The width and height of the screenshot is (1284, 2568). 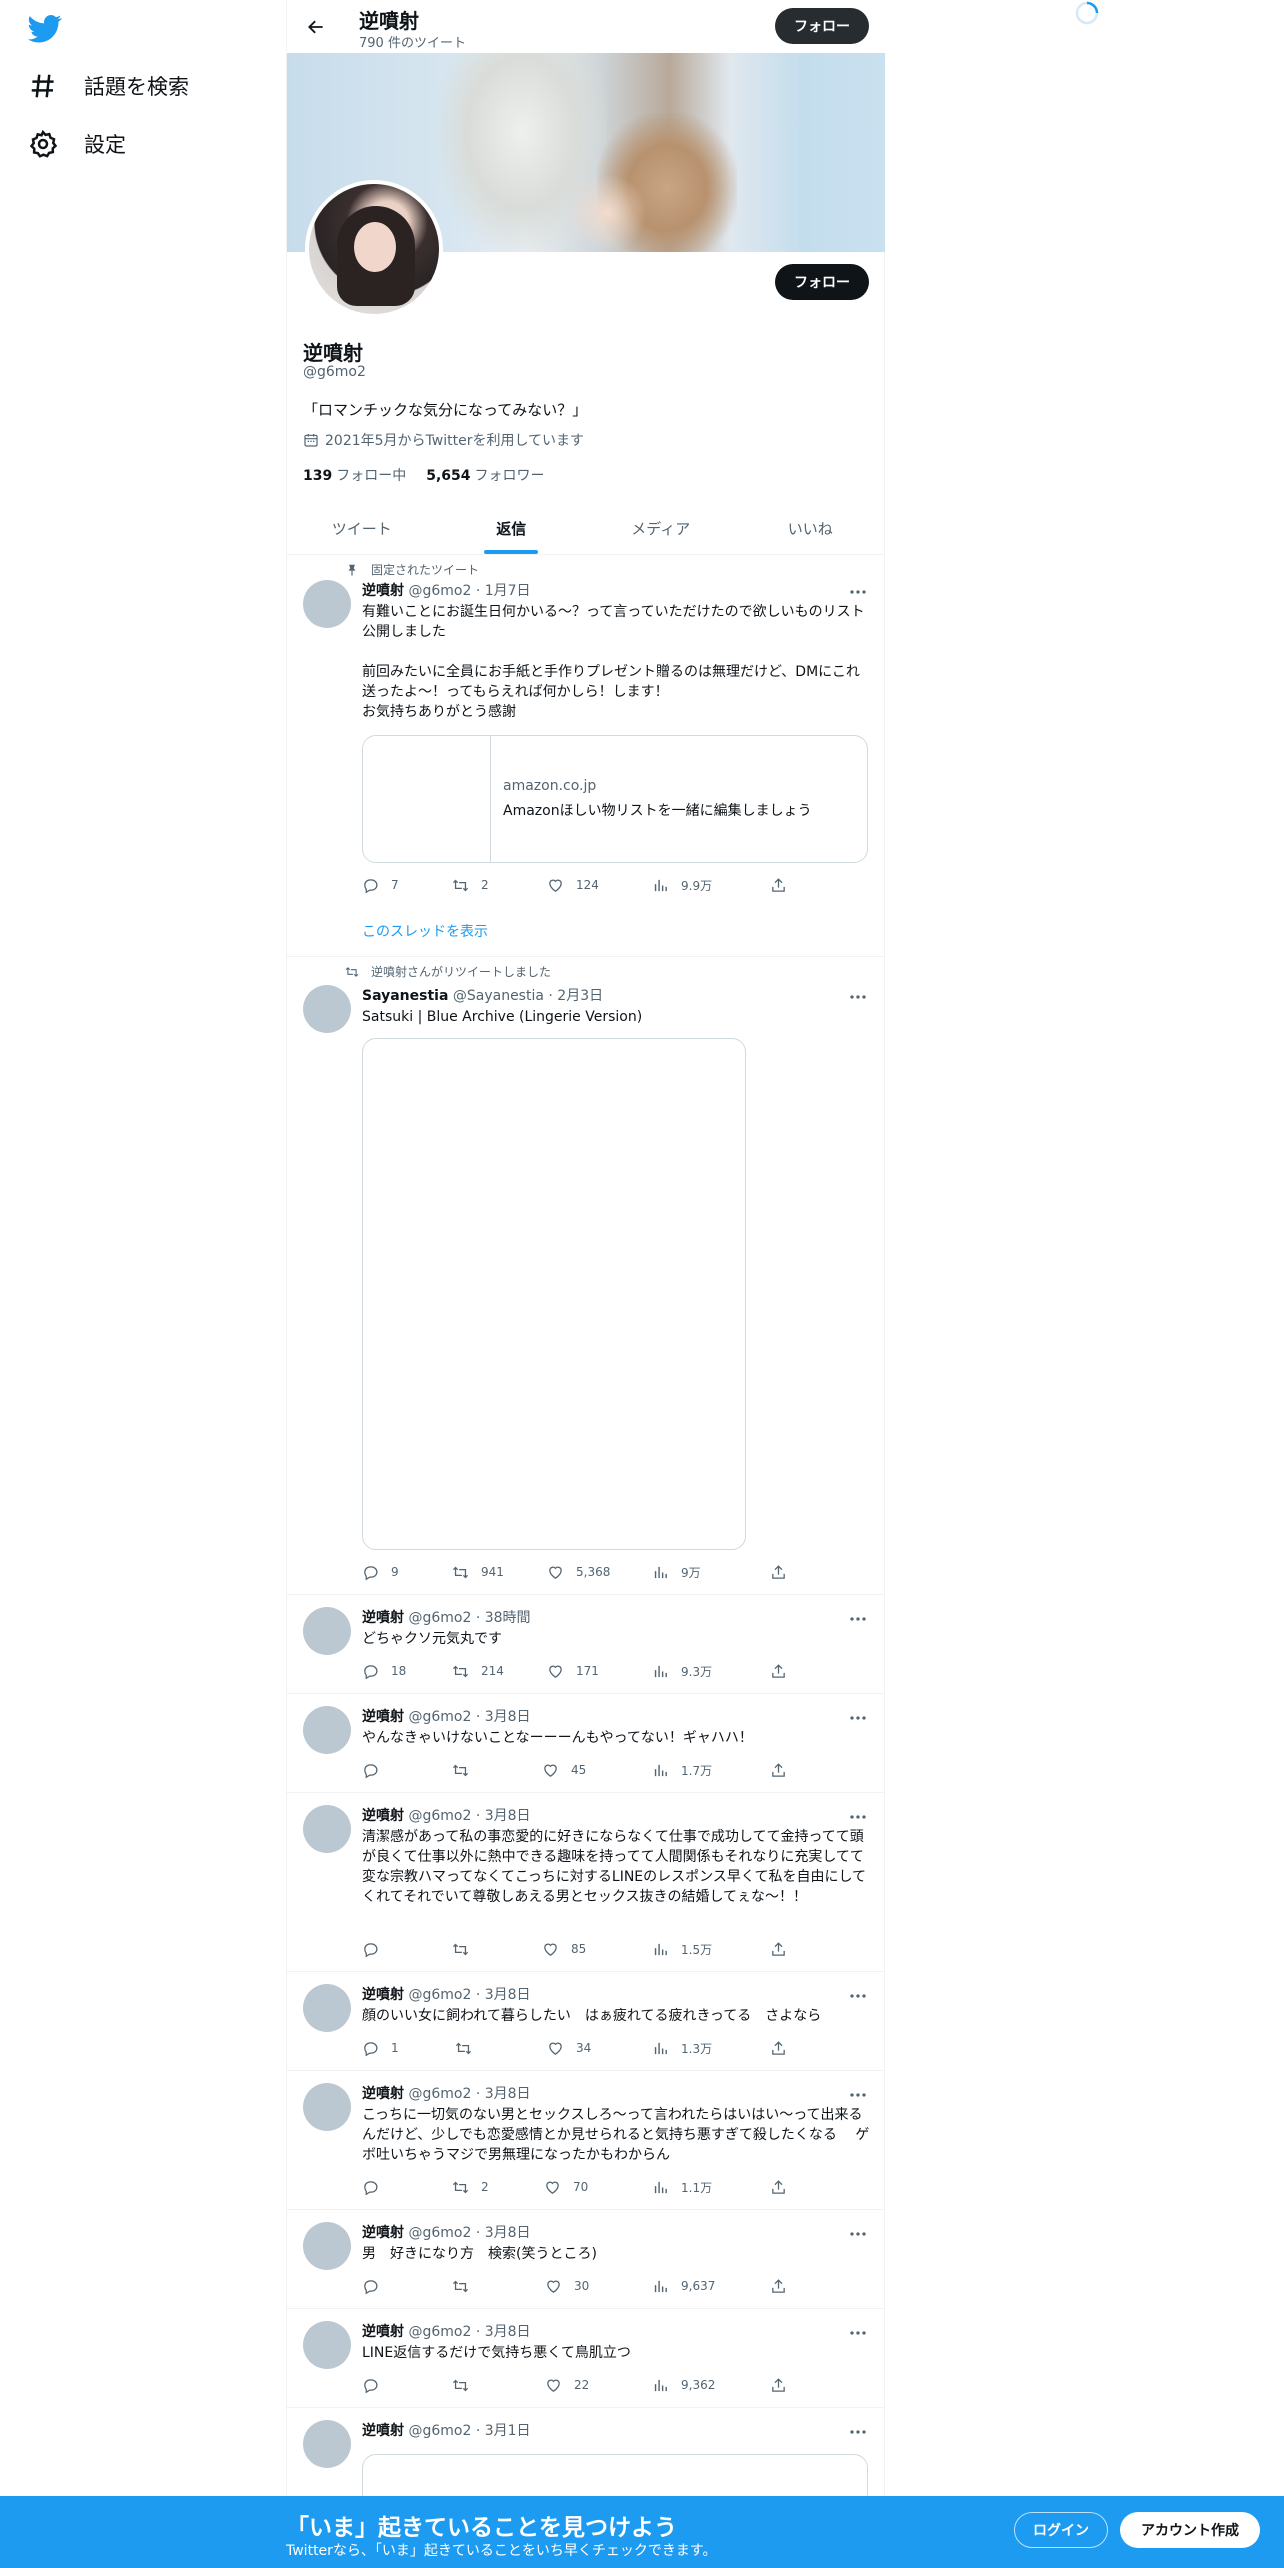 What do you see at coordinates (682, 1949) in the screenshot?
I see `views-button: 1.5万` at bounding box center [682, 1949].